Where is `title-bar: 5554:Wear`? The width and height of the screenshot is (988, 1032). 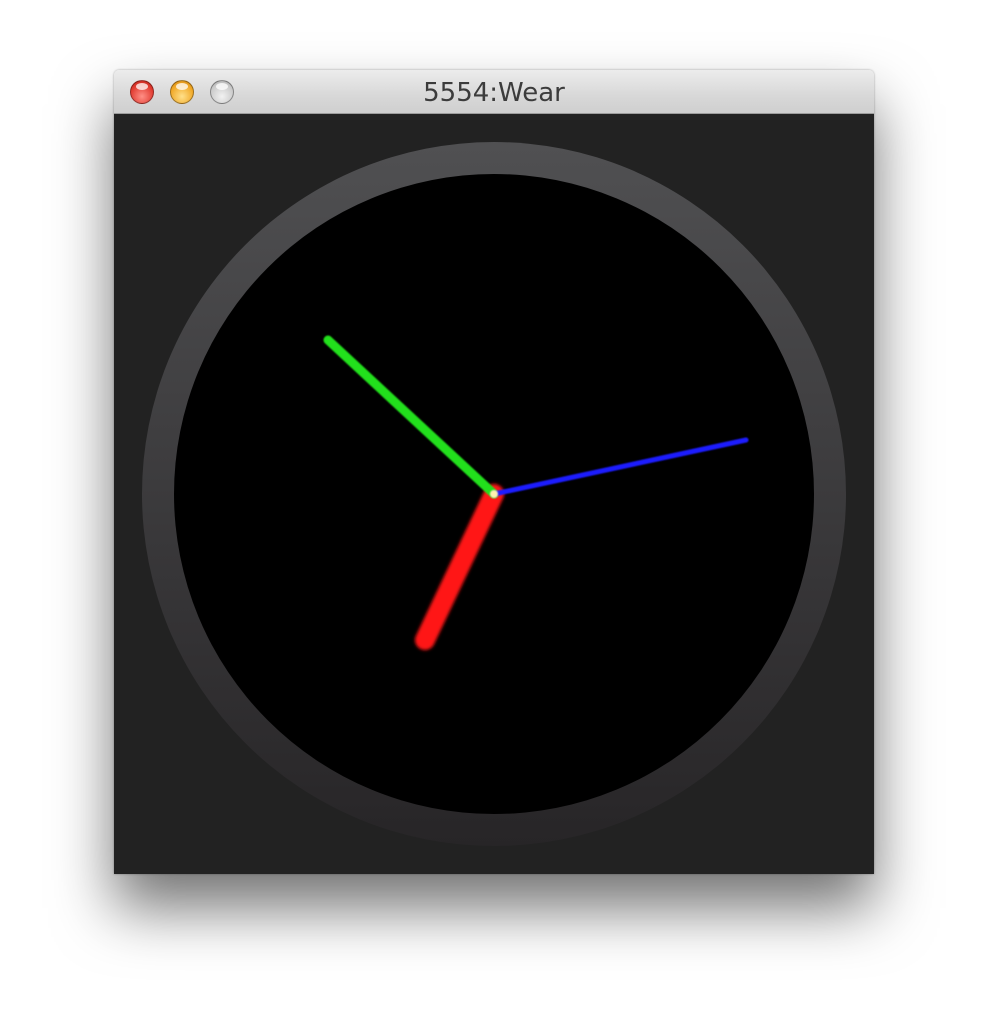 title-bar: 5554:Wear is located at coordinates (494, 92).